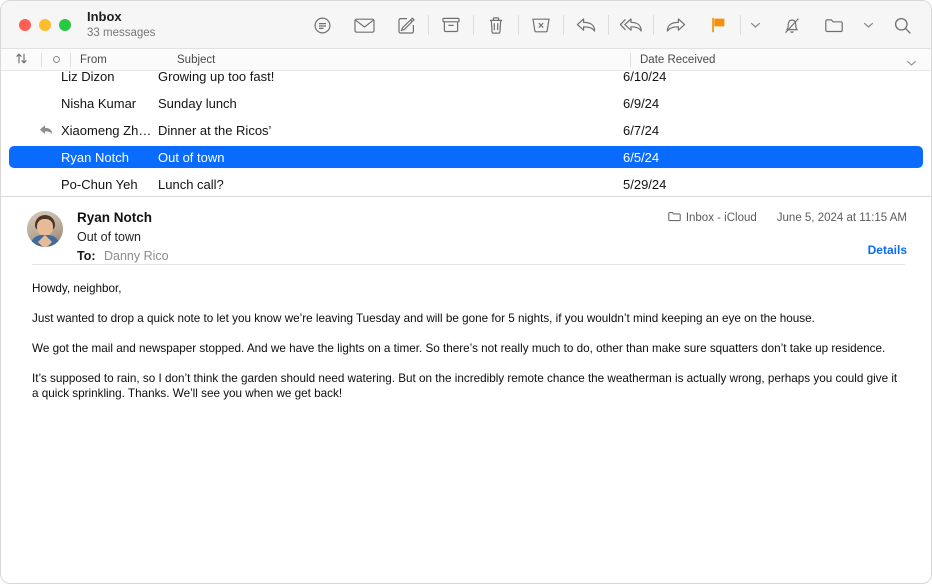 The height and width of the screenshot is (584, 932). I want to click on reply-all-button, so click(631, 25).